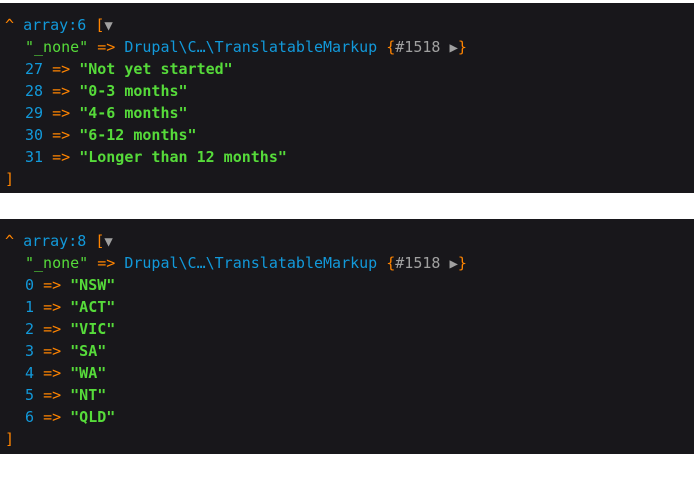 The height and width of the screenshot is (478, 694). What do you see at coordinates (30, 395) in the screenshot?
I see `item-key: 5` at bounding box center [30, 395].